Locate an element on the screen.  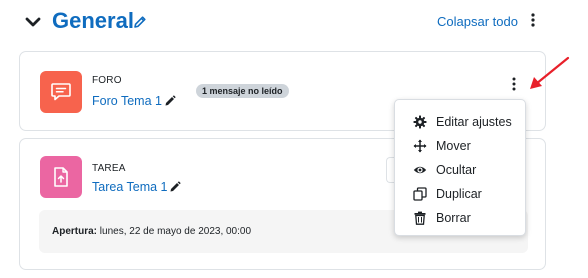
unread-badge: 1 mensaje no leído is located at coordinates (242, 91).